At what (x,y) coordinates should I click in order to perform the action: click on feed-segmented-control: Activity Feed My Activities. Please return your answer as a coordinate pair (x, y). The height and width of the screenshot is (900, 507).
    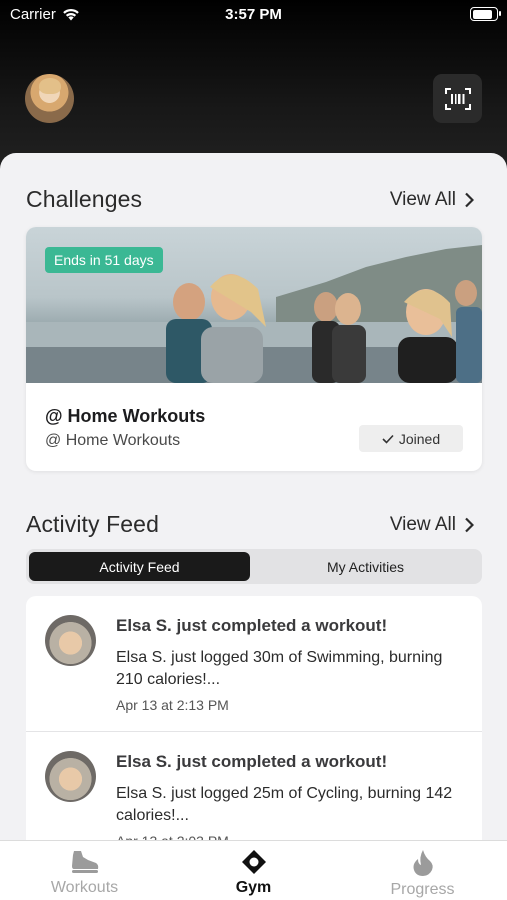
    Looking at the image, I should click on (254, 566).